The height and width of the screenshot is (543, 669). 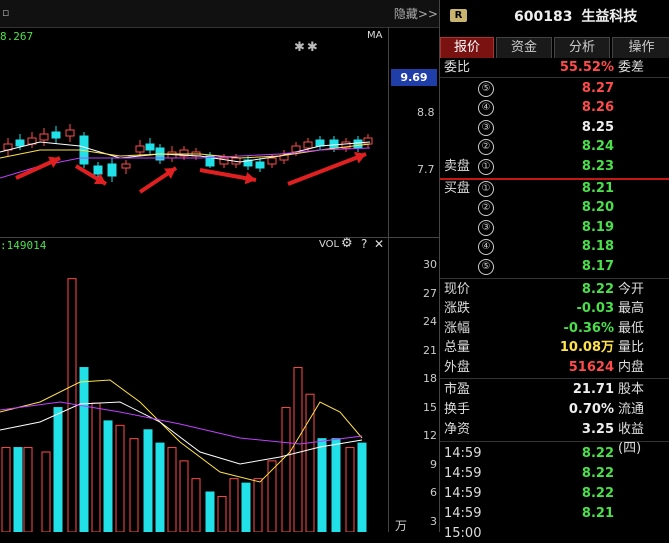 I want to click on sell-price: 8.25, so click(x=597, y=127).